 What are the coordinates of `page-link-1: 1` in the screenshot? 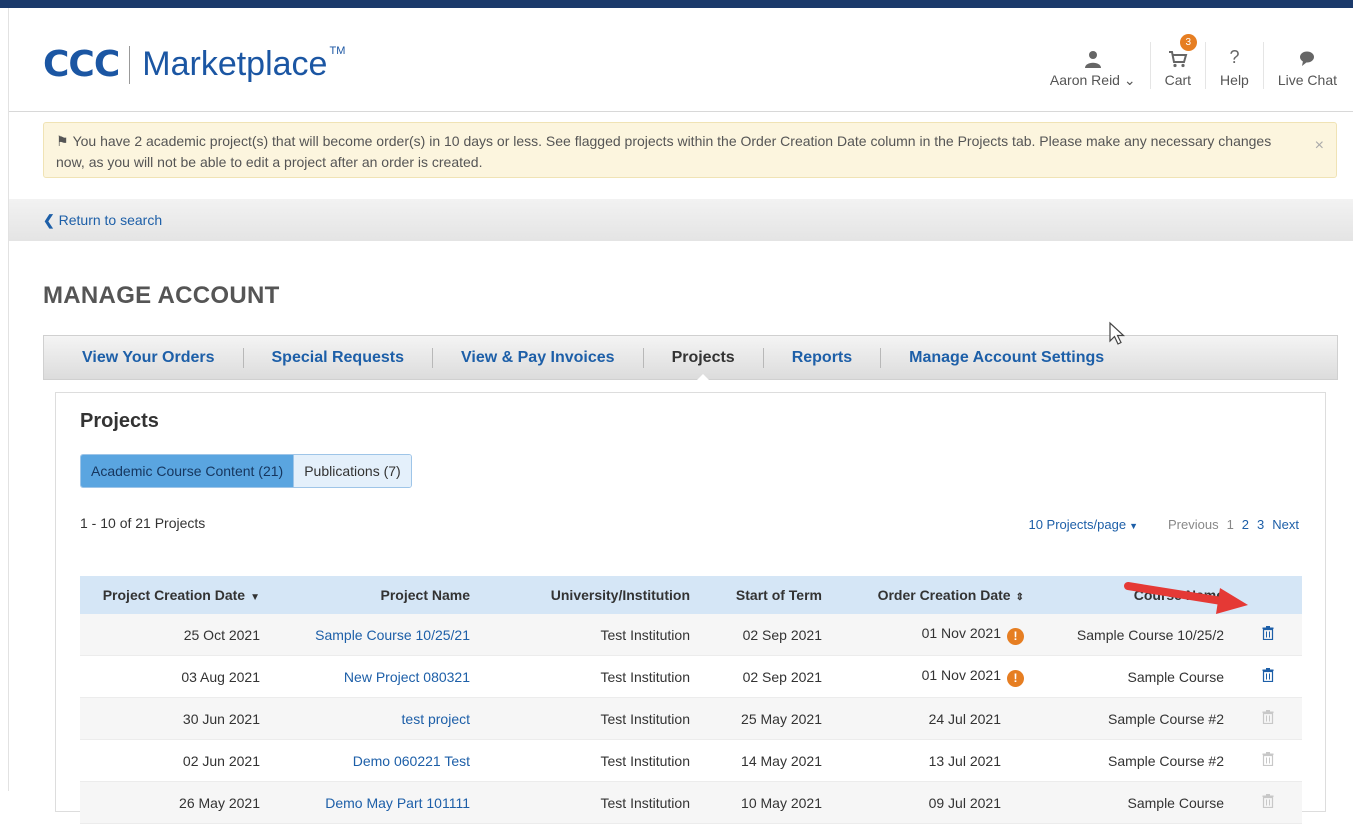 It's located at (1230, 524).